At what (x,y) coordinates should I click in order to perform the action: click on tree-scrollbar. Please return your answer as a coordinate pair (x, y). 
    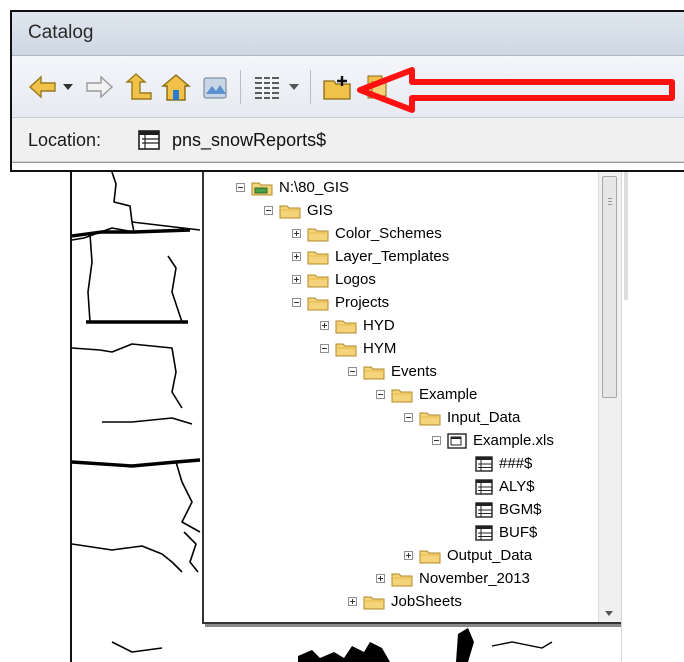
    Looking at the image, I should click on (609, 397).